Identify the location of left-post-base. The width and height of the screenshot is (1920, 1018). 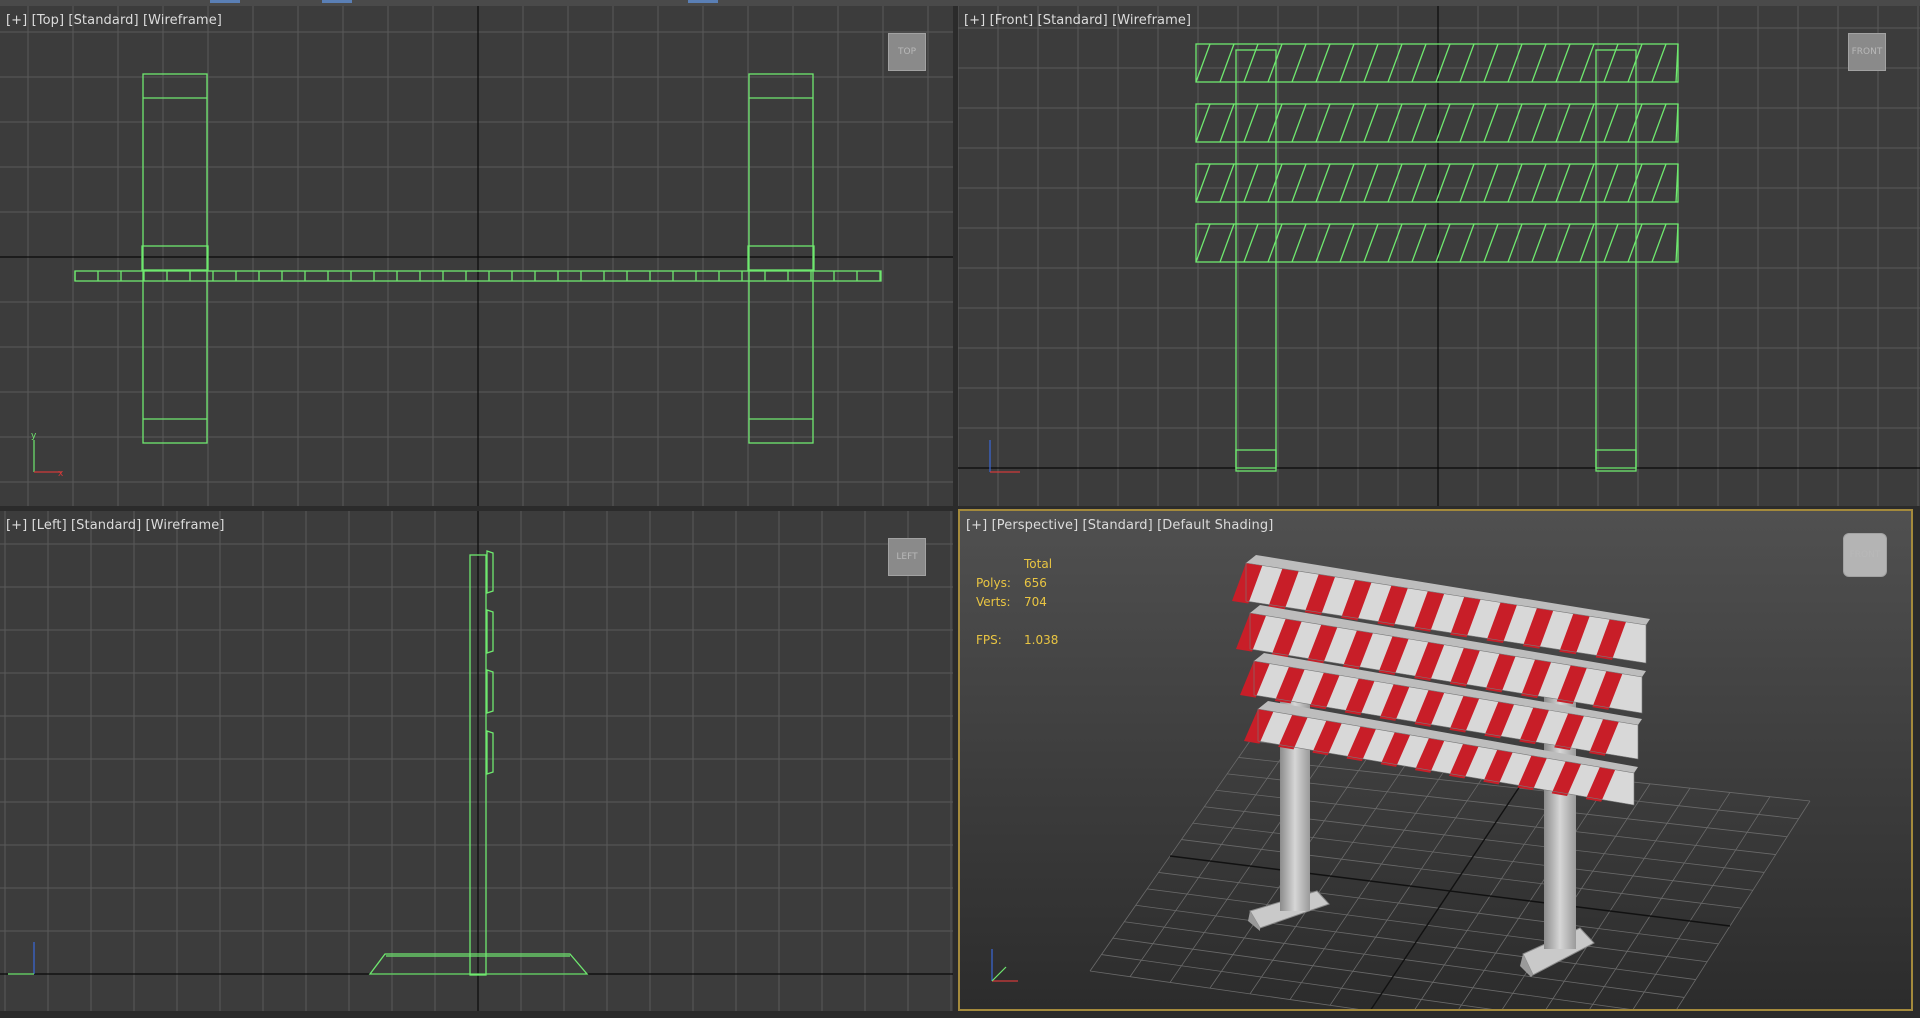
(175, 258).